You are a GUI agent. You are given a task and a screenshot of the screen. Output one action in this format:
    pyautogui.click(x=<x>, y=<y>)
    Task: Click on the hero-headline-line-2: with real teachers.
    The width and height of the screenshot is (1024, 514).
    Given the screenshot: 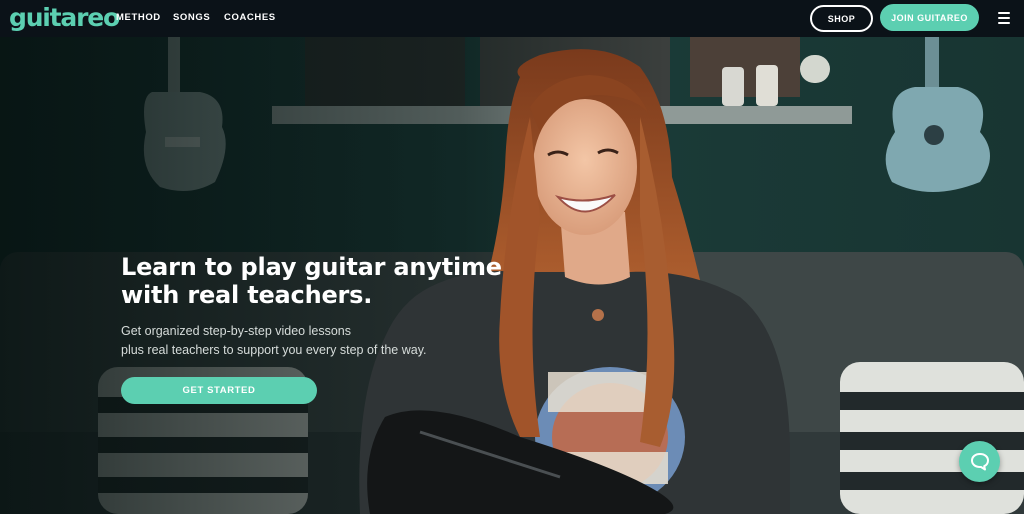 What is the action you would take?
    pyautogui.click(x=247, y=295)
    